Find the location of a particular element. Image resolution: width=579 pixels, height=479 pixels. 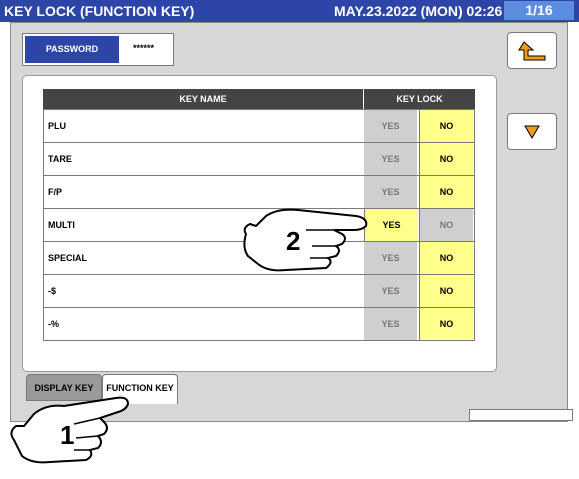

password-field: PASSWORD ****** is located at coordinates (98, 49).